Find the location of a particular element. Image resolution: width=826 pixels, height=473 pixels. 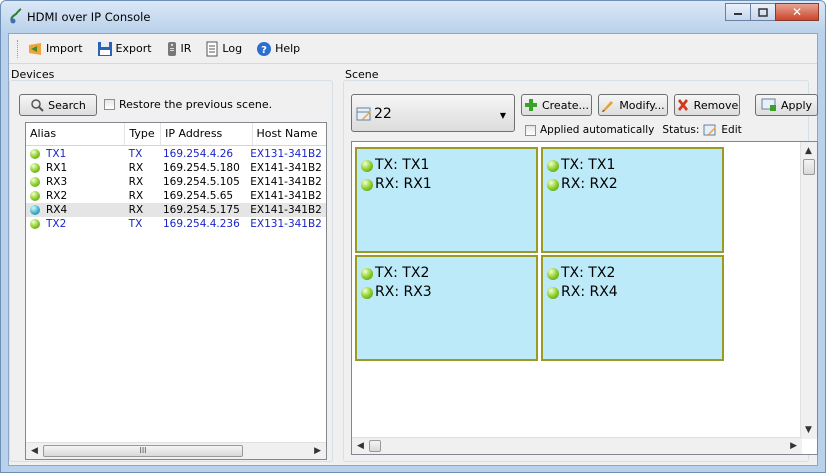

scrollbar-thumb: III is located at coordinates (143, 451).